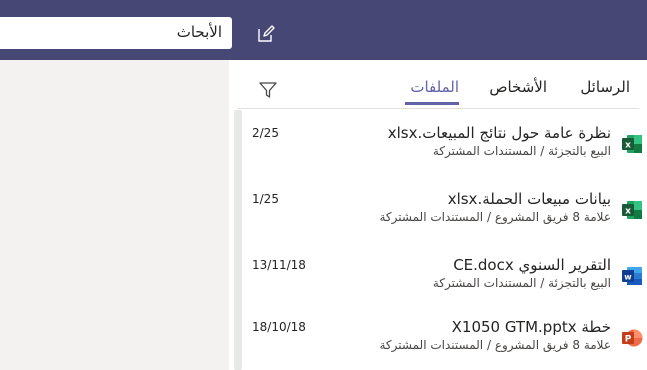 The width and height of the screenshot is (647, 370). What do you see at coordinates (279, 327) in the screenshot?
I see `file-date: 18/10/18` at bounding box center [279, 327].